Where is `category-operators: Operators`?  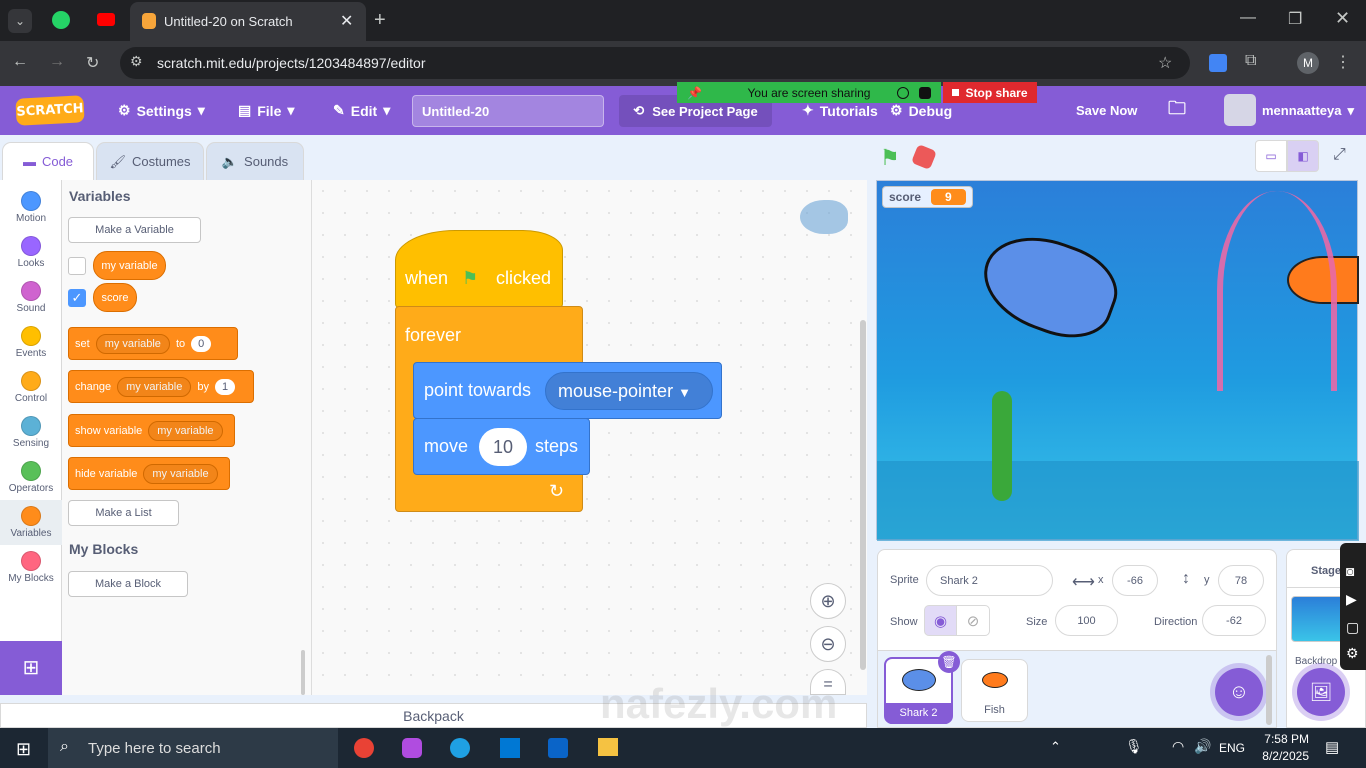 category-operators: Operators is located at coordinates (31, 477).